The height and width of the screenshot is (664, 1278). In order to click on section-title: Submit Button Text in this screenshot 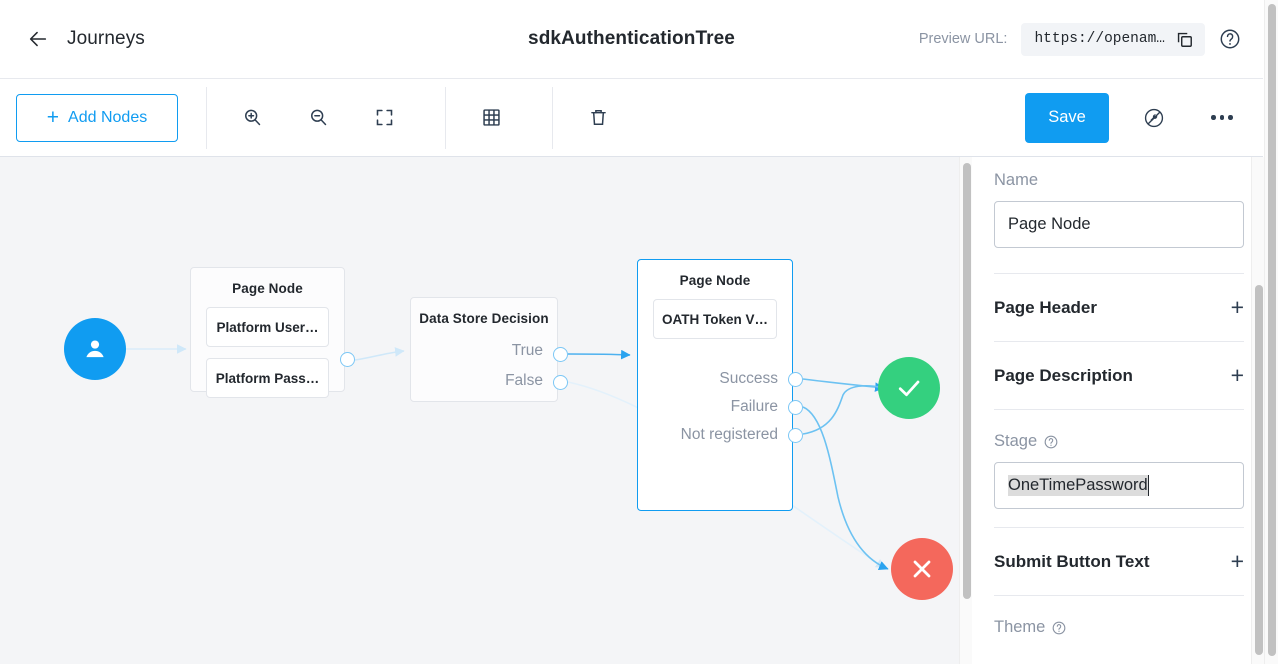, I will do `click(1072, 561)`.